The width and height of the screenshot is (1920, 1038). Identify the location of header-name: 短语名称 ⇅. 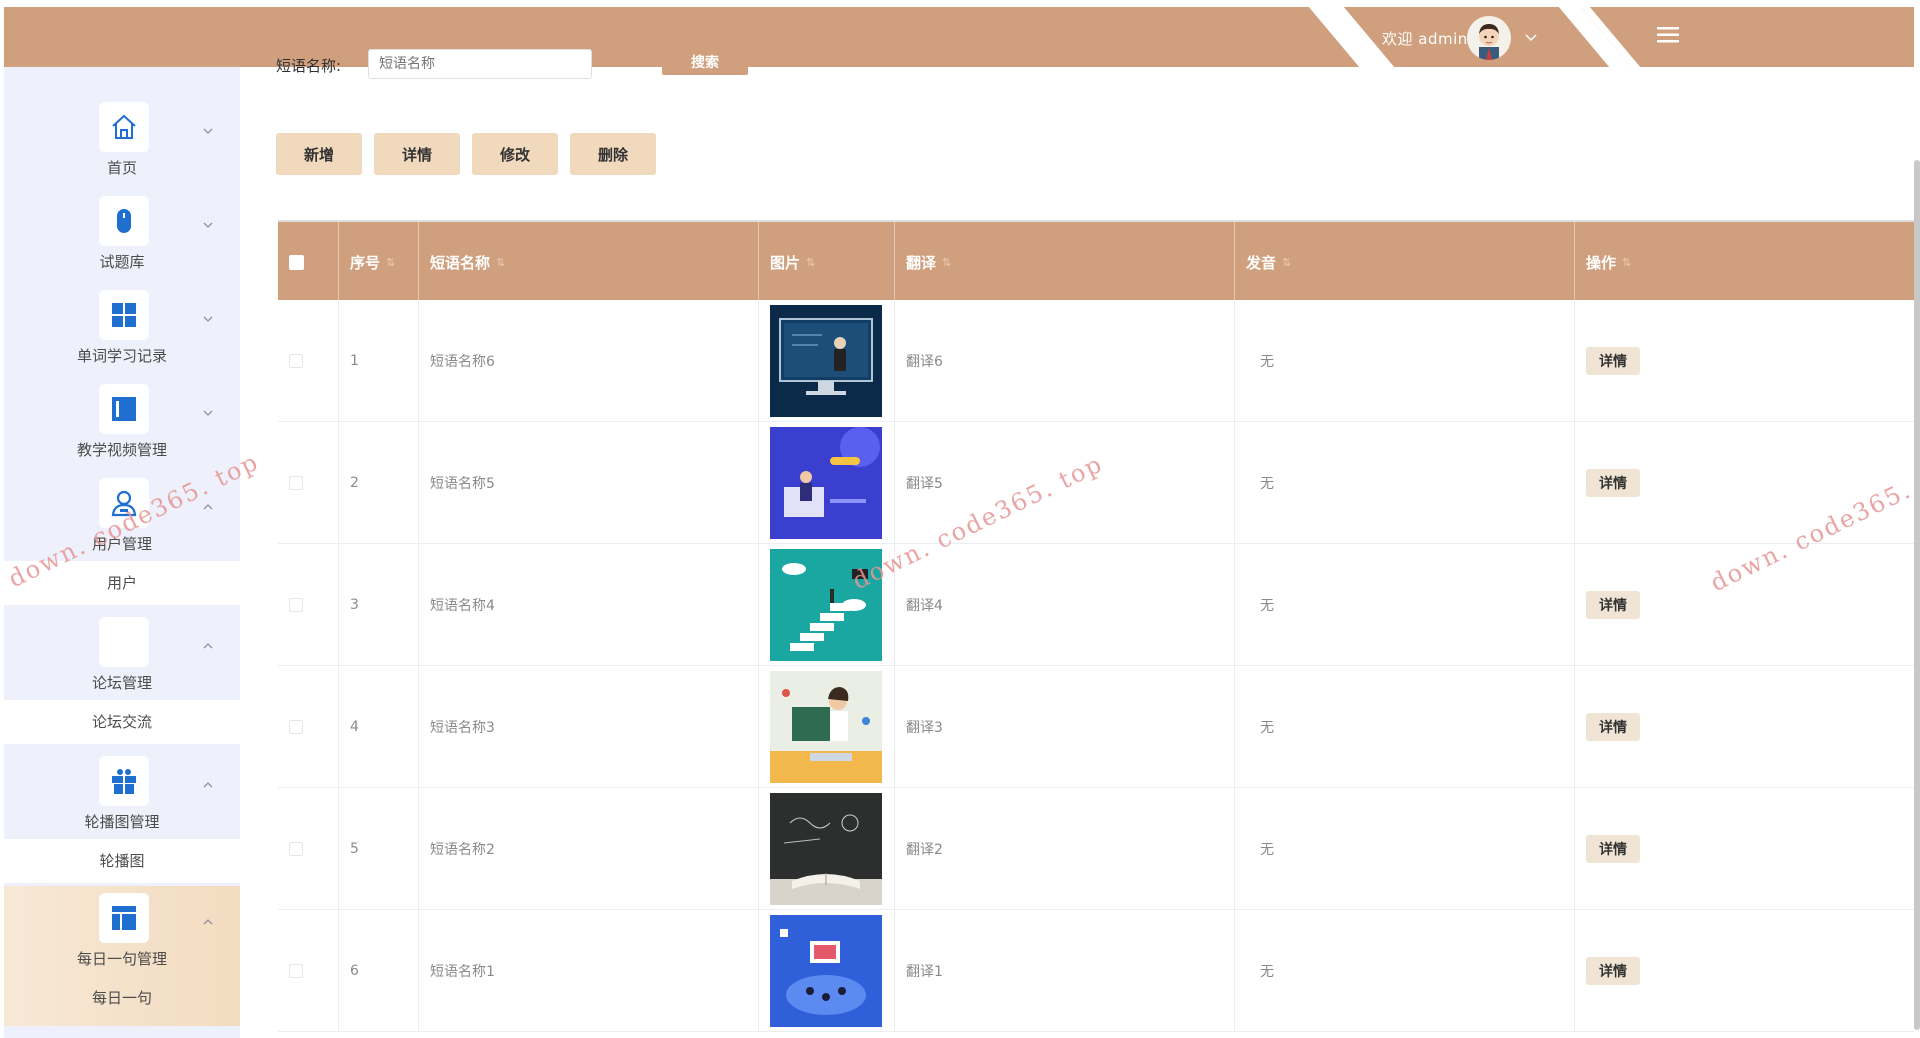
(589, 262).